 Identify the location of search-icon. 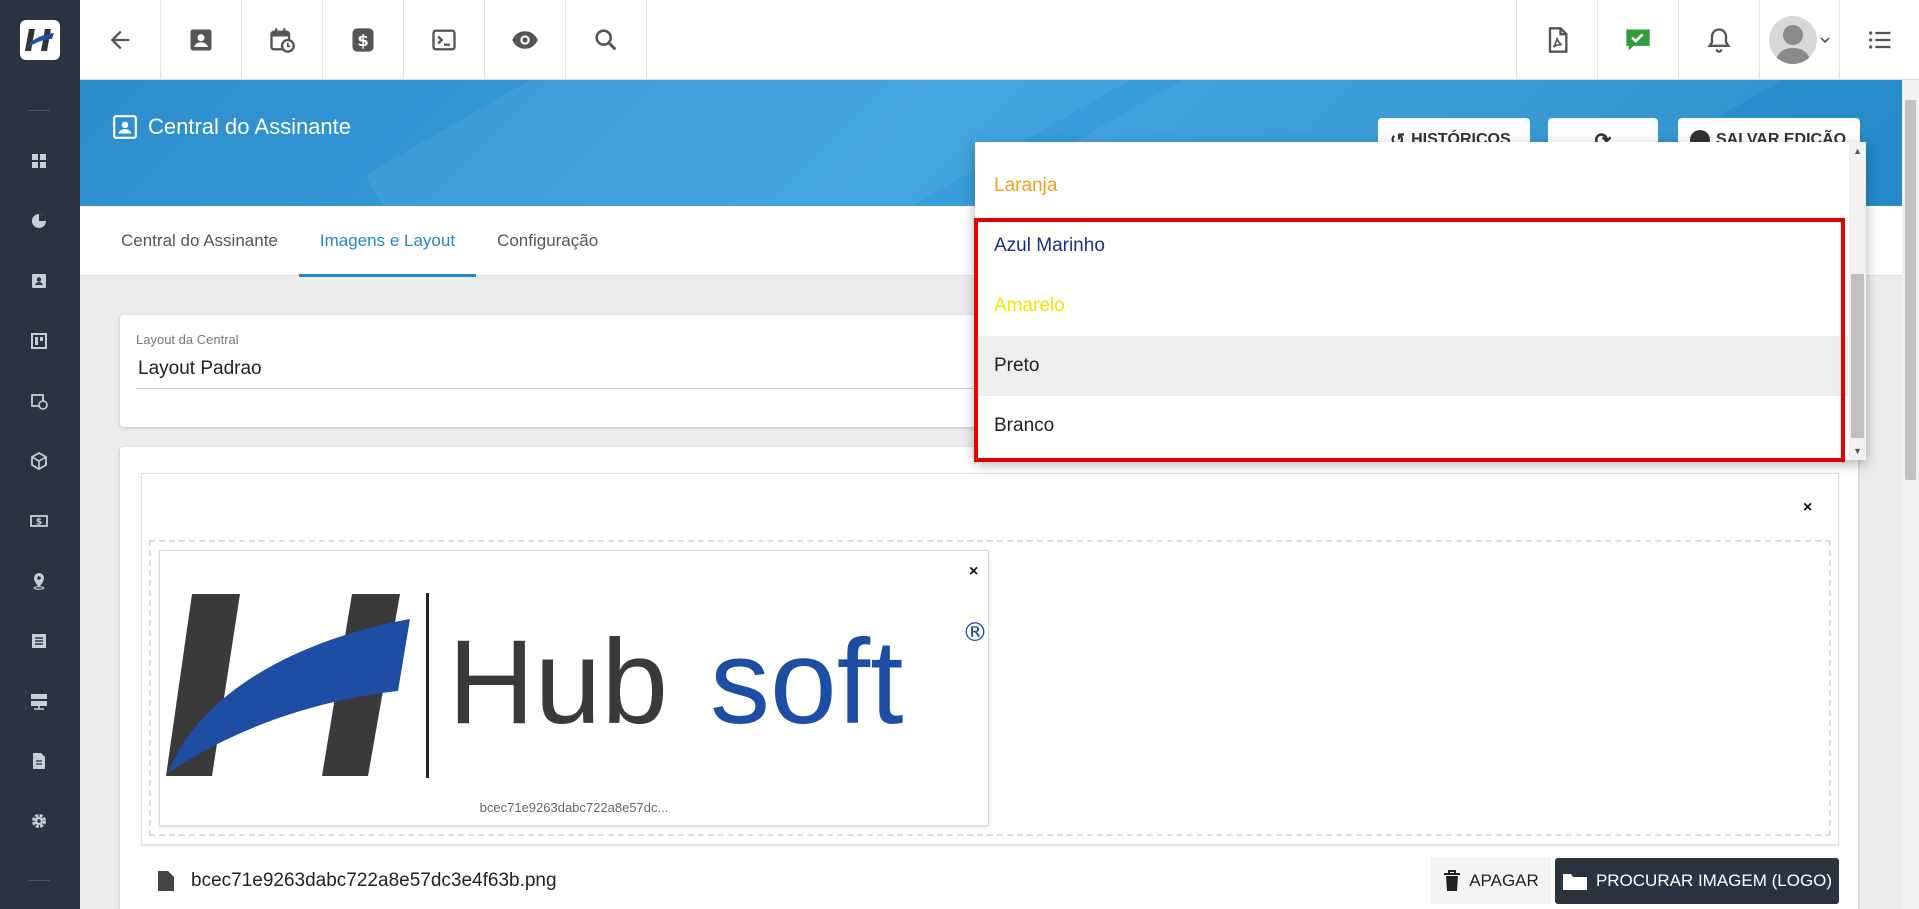
(606, 40).